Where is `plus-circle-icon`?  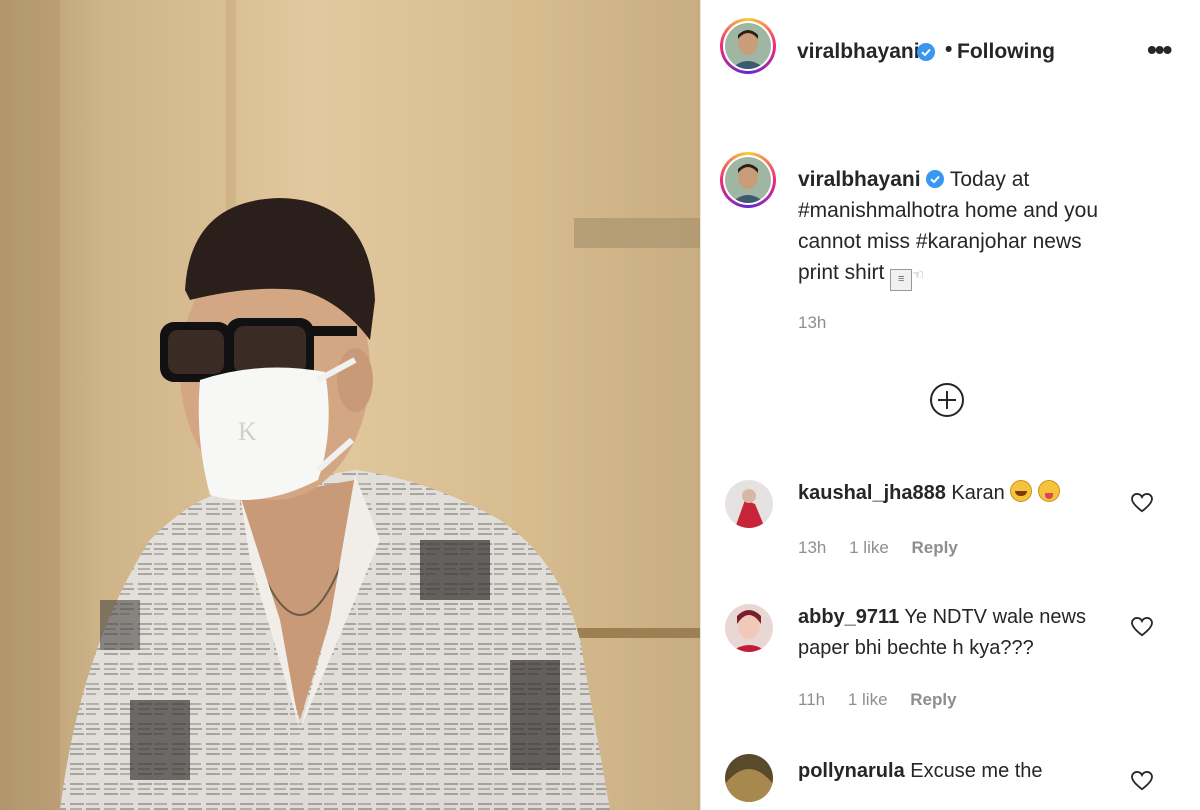 plus-circle-icon is located at coordinates (947, 400).